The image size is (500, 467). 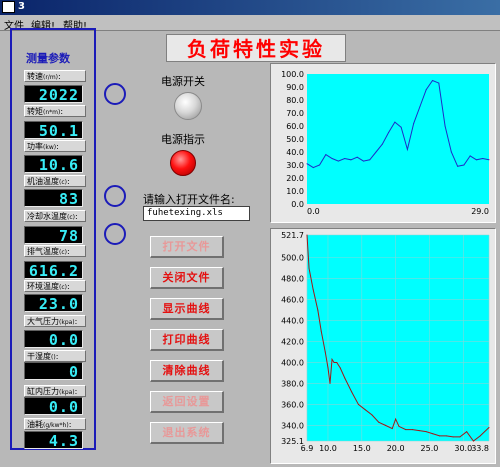 What do you see at coordinates (55, 391) in the screenshot?
I see `param-label-9: 缸内压力(kpa):` at bounding box center [55, 391].